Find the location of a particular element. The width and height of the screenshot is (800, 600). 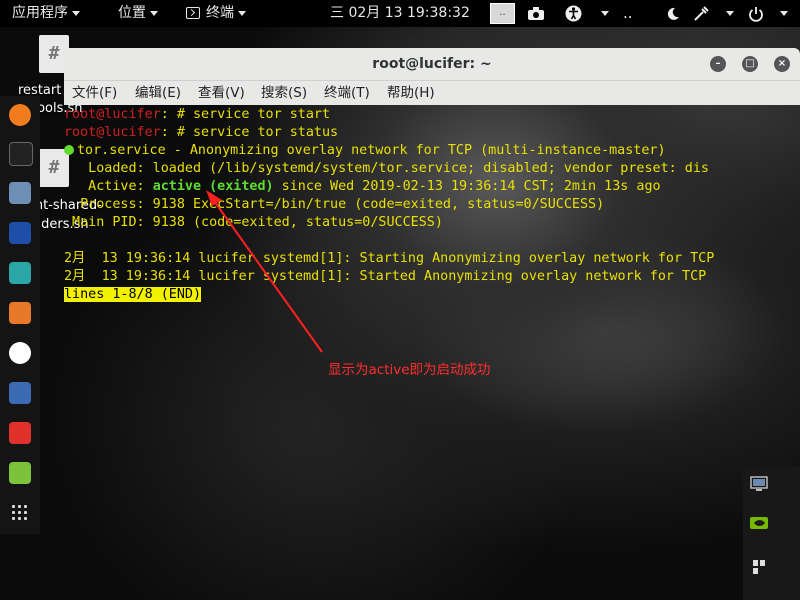

annotation-arrow is located at coordinates (264, 271).